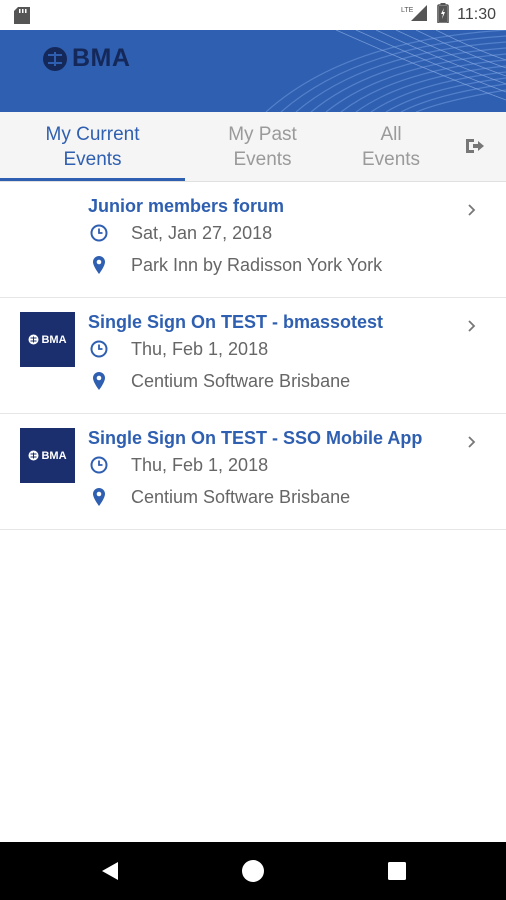 The image size is (506, 900). Describe the element at coordinates (253, 15) in the screenshot. I see `status-bar: LTE 11:30` at that location.